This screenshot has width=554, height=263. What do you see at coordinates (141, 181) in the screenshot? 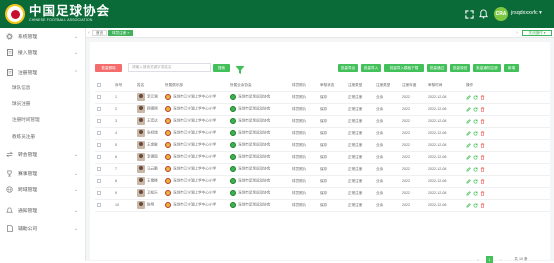
I see `player-photo` at bounding box center [141, 181].